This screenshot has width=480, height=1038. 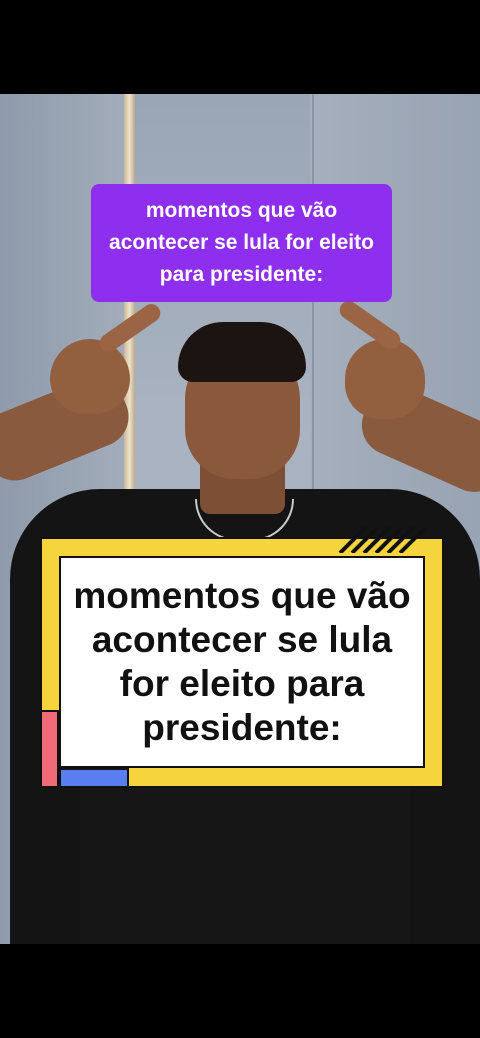 What do you see at coordinates (49, 749) in the screenshot?
I see `accent-red-block` at bounding box center [49, 749].